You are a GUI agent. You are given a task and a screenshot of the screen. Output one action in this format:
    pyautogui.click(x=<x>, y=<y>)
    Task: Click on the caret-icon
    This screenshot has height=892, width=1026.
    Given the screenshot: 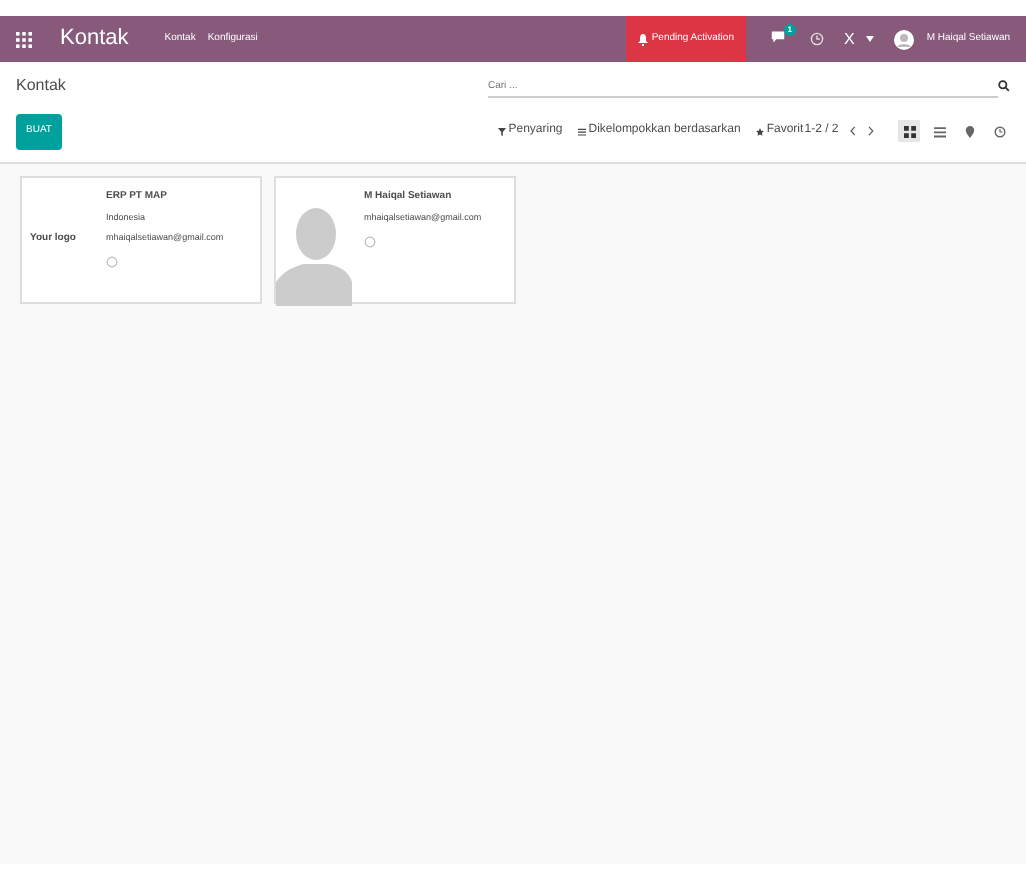 What is the action you would take?
    pyautogui.click(x=870, y=39)
    